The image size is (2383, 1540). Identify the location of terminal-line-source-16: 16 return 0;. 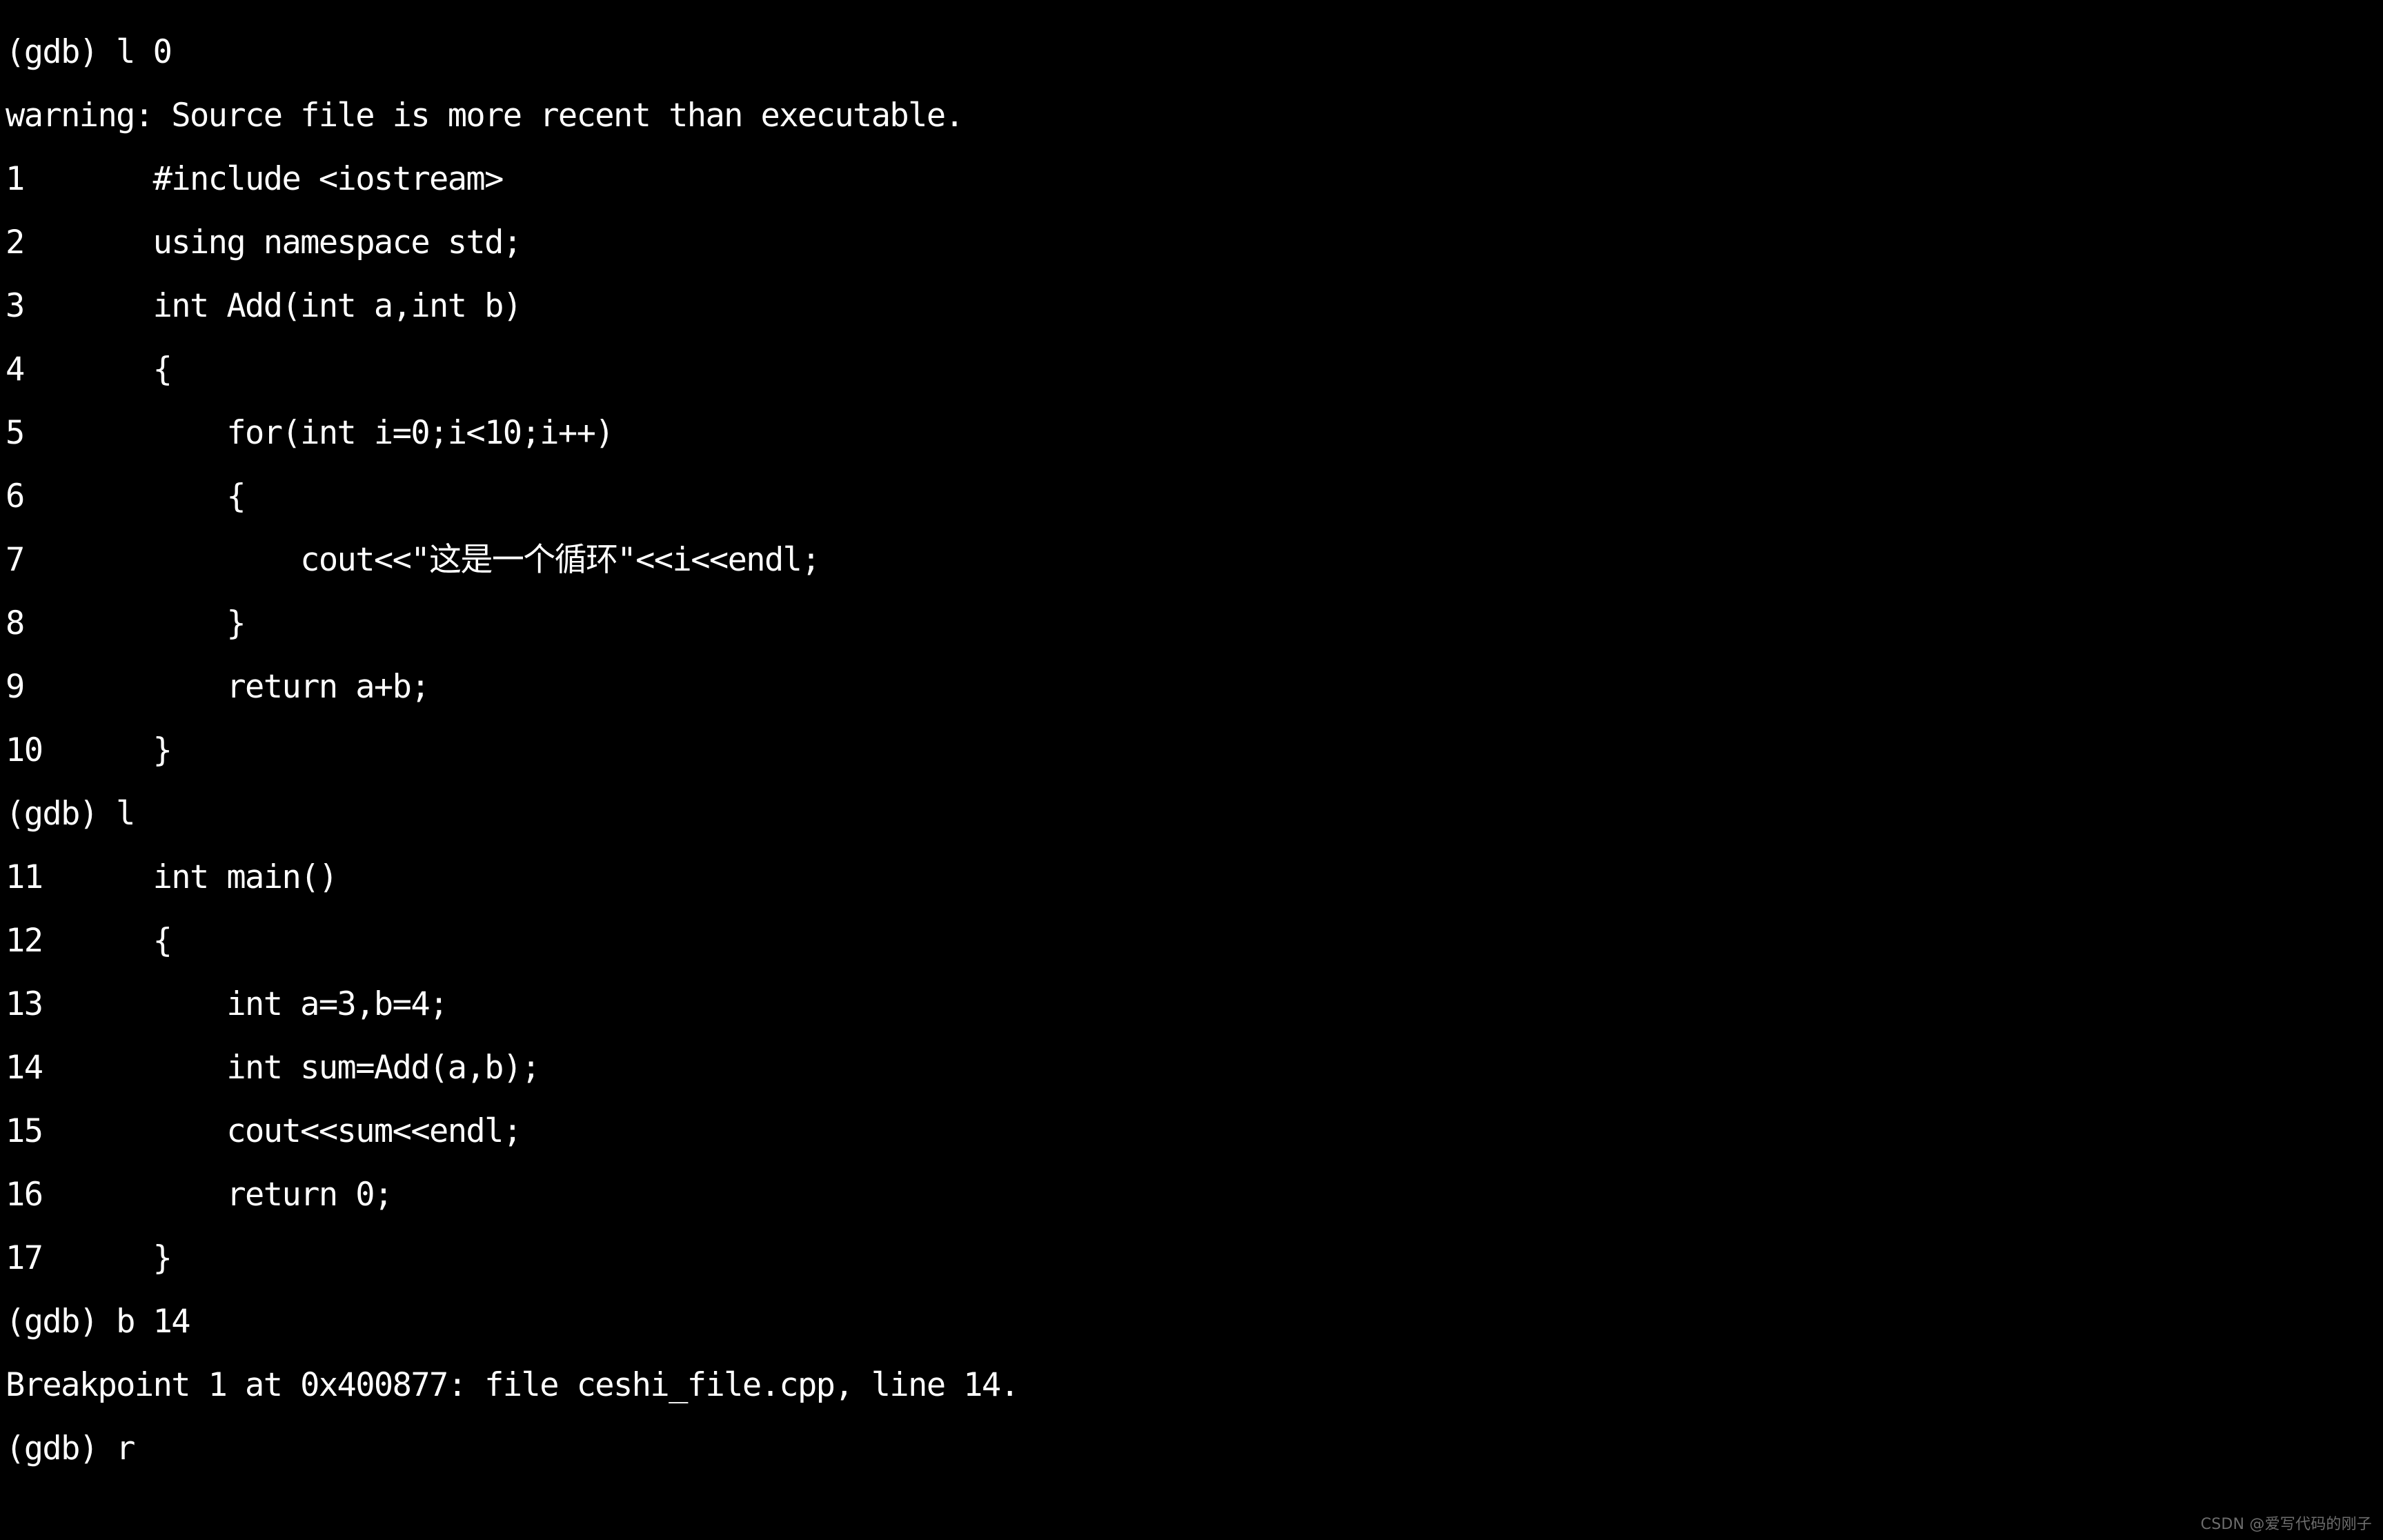
(199, 1195).